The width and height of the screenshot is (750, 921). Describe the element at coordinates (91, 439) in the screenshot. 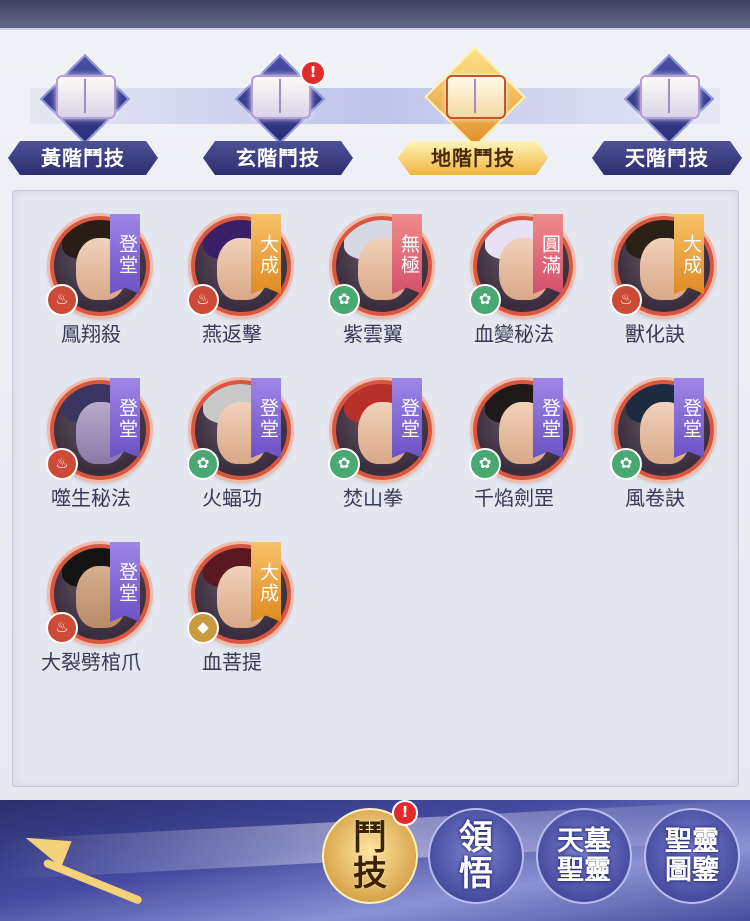

I see `skill-card: 登堂 ♨ 噬生秘法` at that location.